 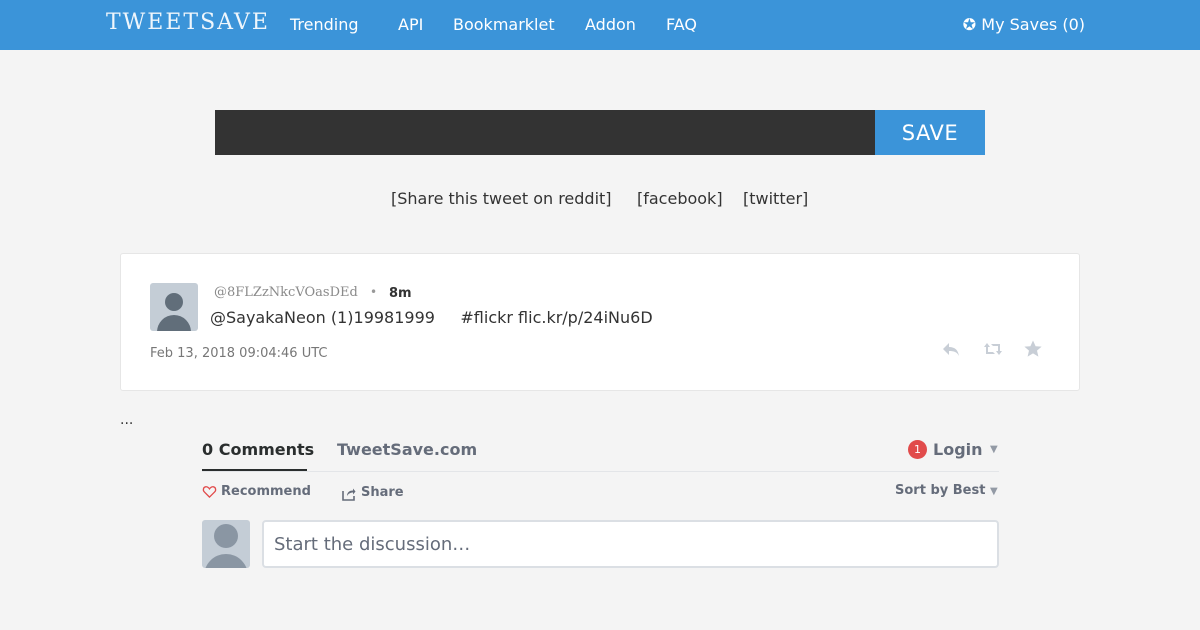 What do you see at coordinates (410, 24) in the screenshot?
I see `nav-api: API` at bounding box center [410, 24].